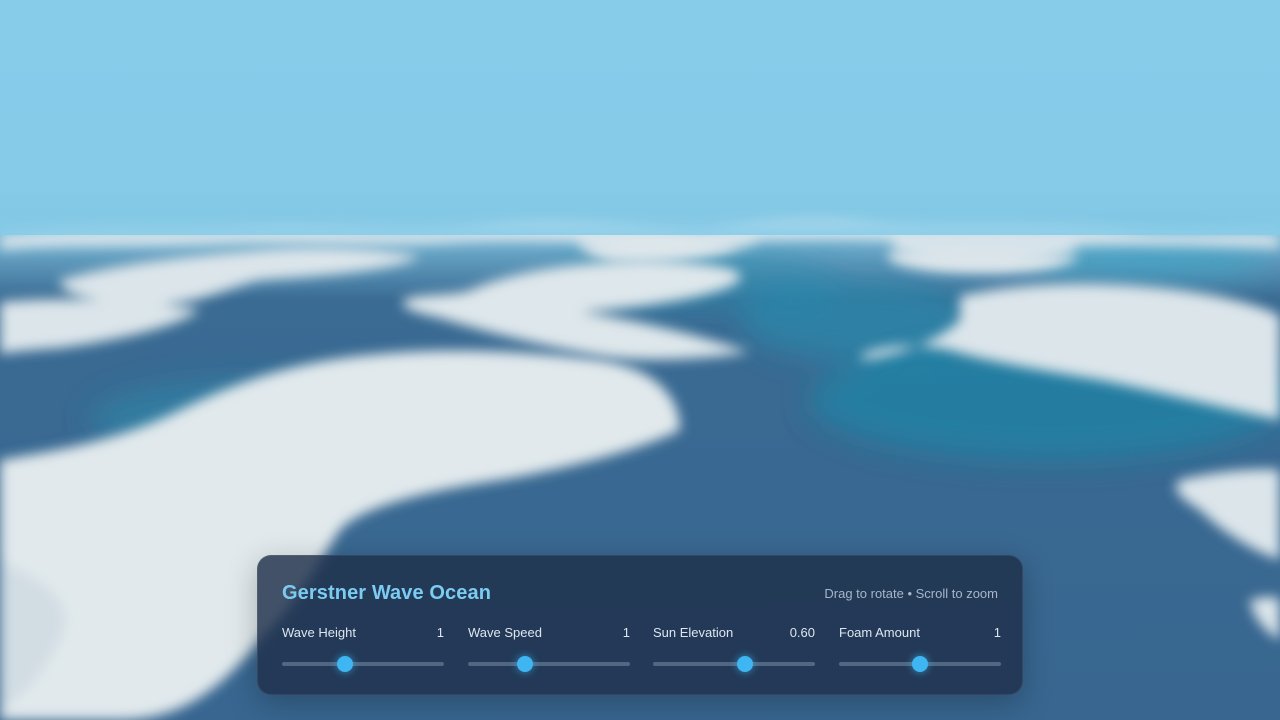 This screenshot has height=720, width=1280. What do you see at coordinates (626, 632) in the screenshot?
I see `wave-speed-value: 1` at bounding box center [626, 632].